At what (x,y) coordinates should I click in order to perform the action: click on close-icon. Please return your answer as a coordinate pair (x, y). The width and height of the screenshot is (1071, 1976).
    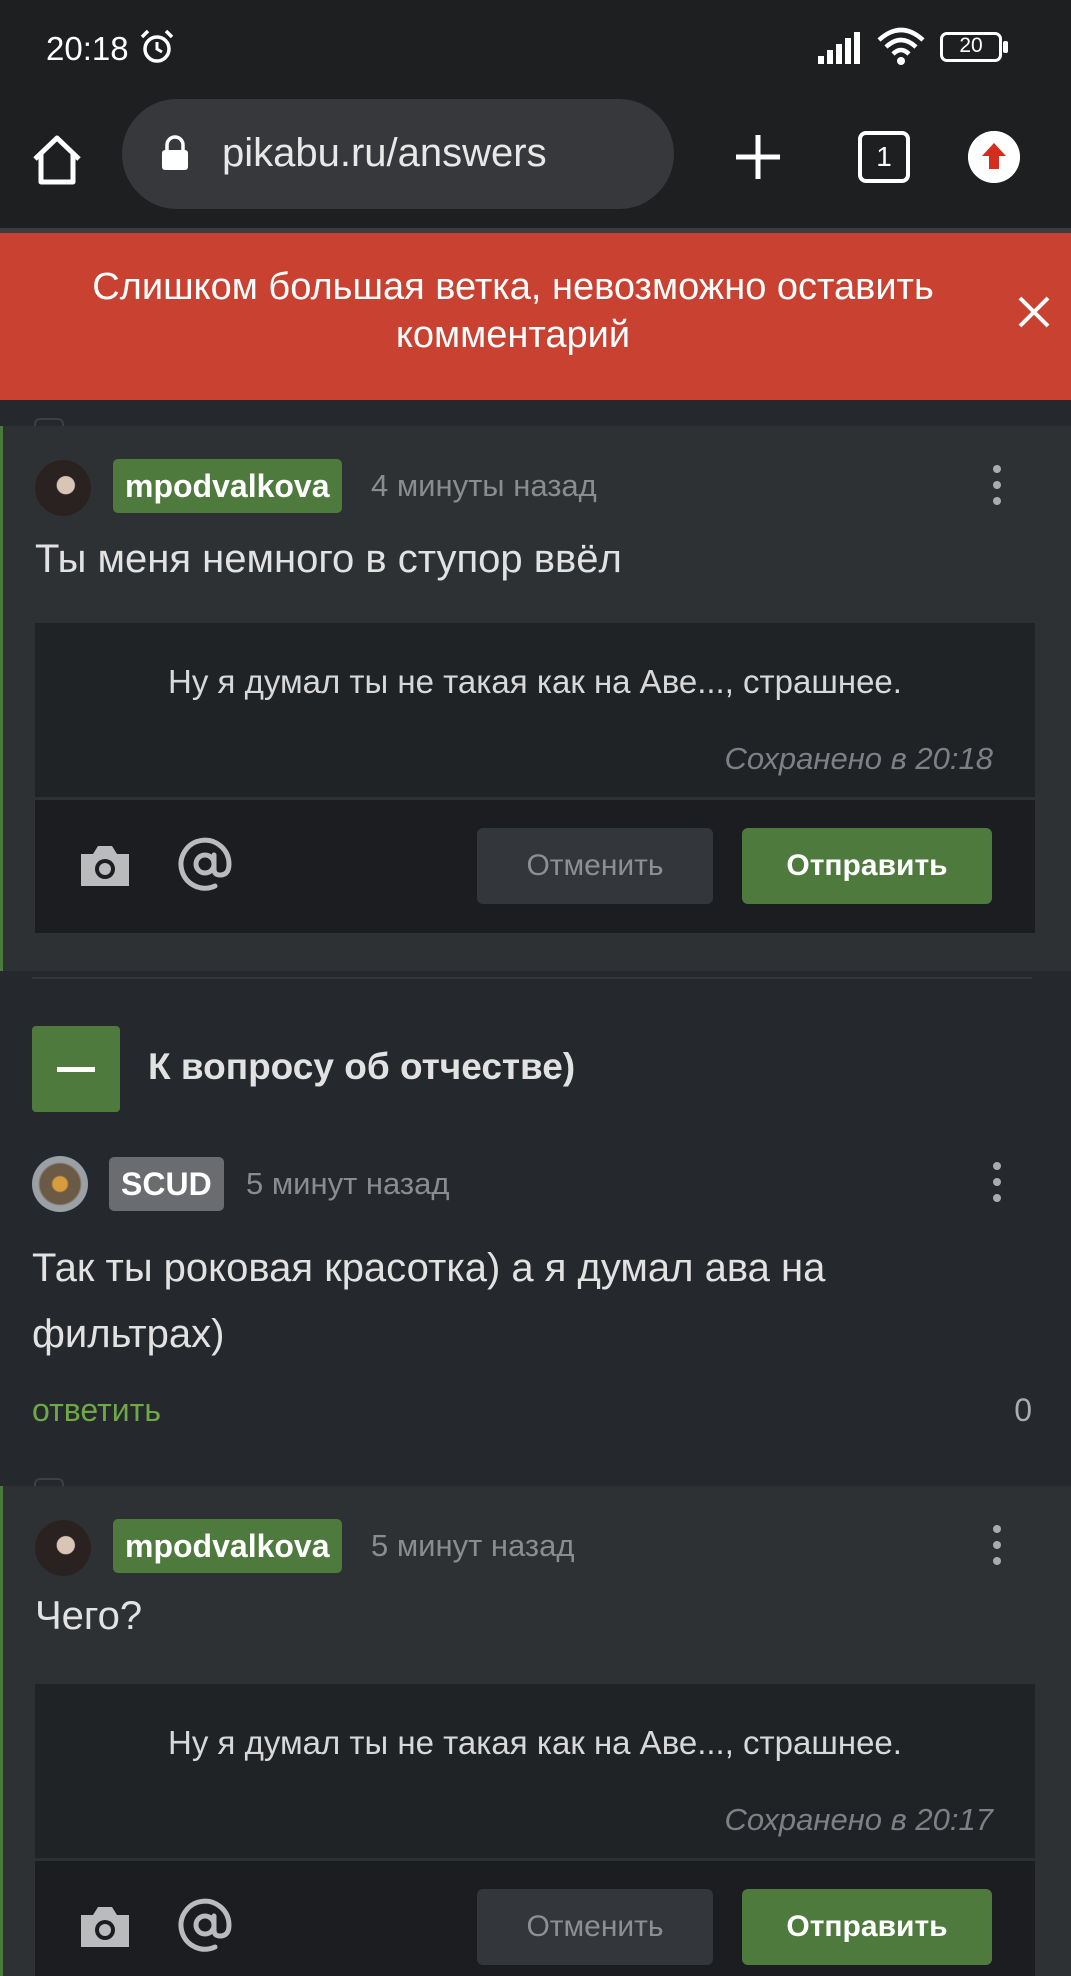
    Looking at the image, I should click on (1034, 312).